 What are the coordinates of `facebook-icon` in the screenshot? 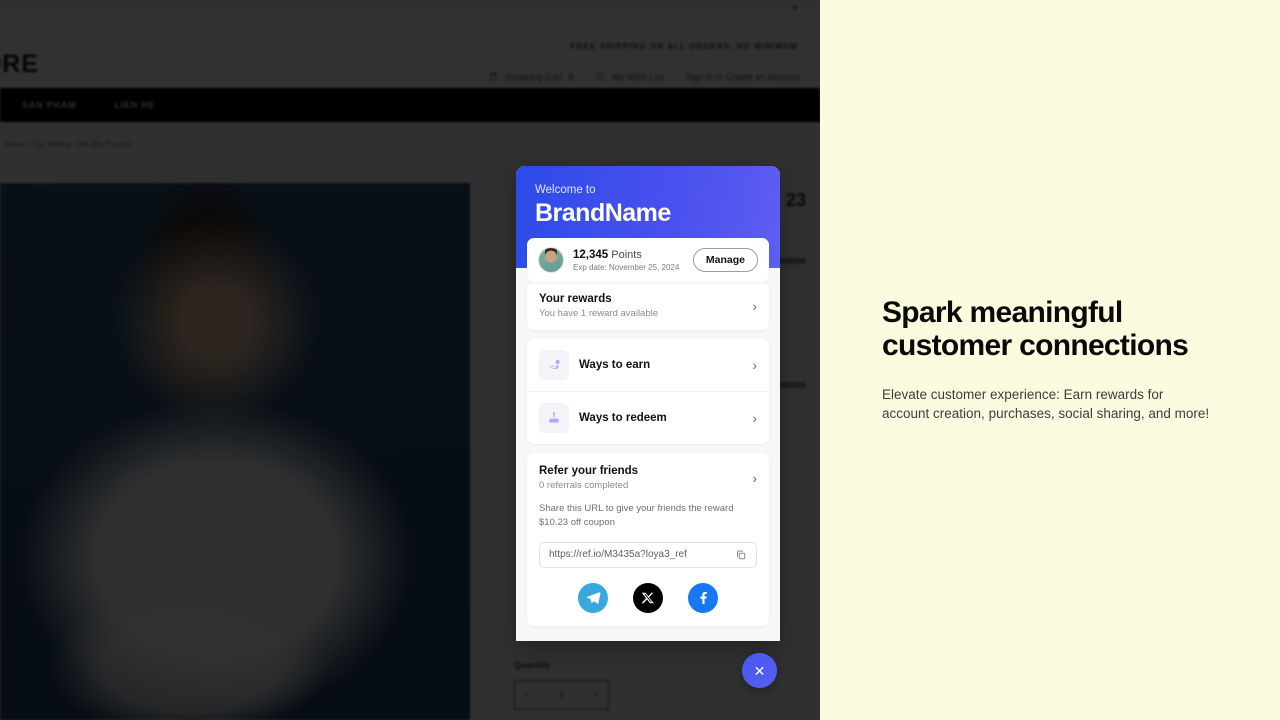 It's located at (703, 597).